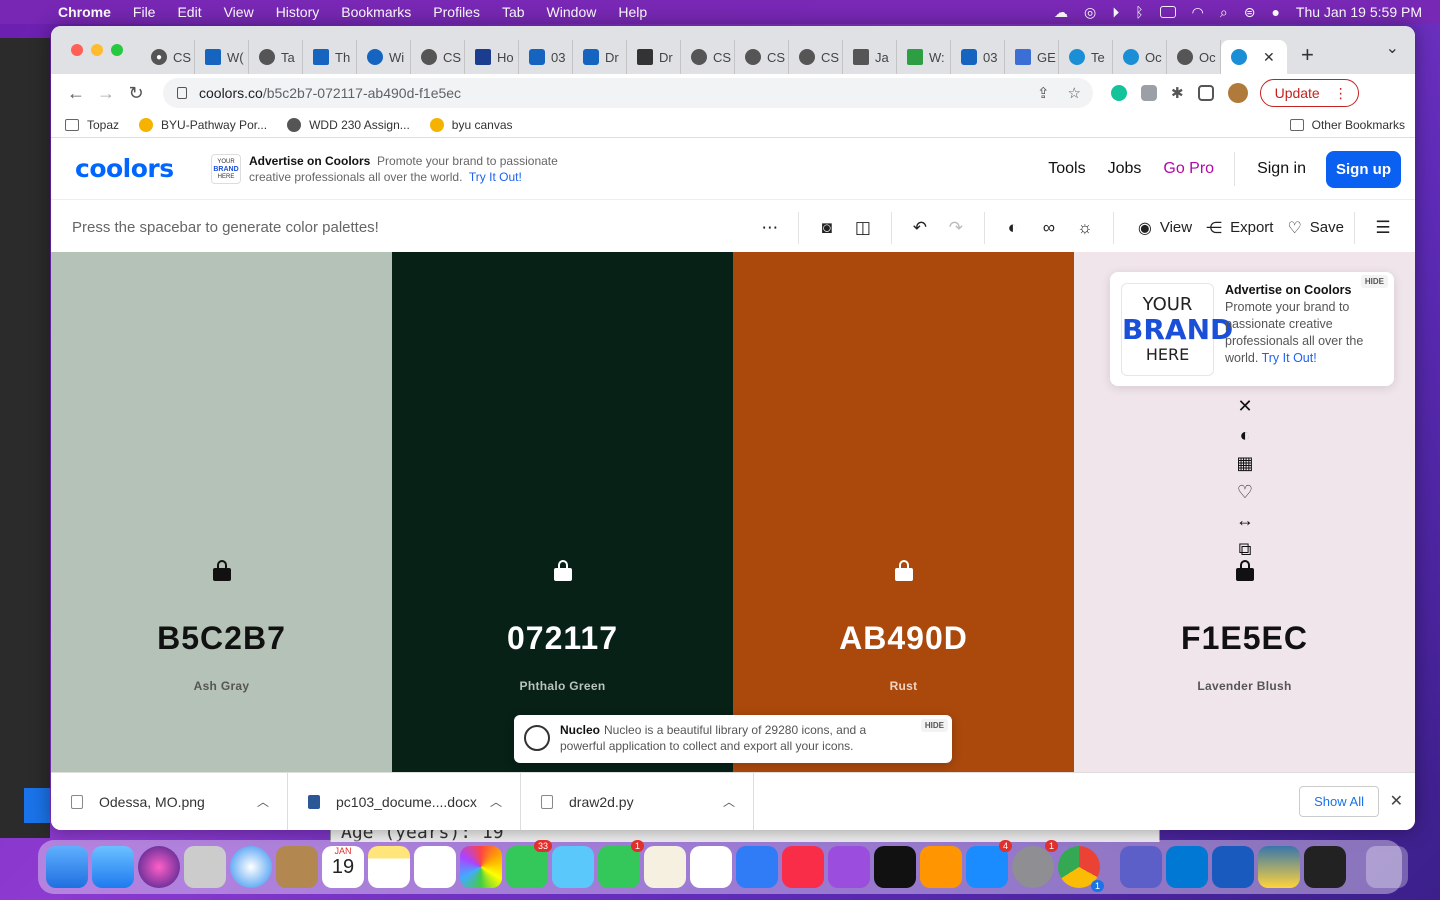 This screenshot has height=900, width=1440. I want to click on color-name: Rust, so click(903, 686).